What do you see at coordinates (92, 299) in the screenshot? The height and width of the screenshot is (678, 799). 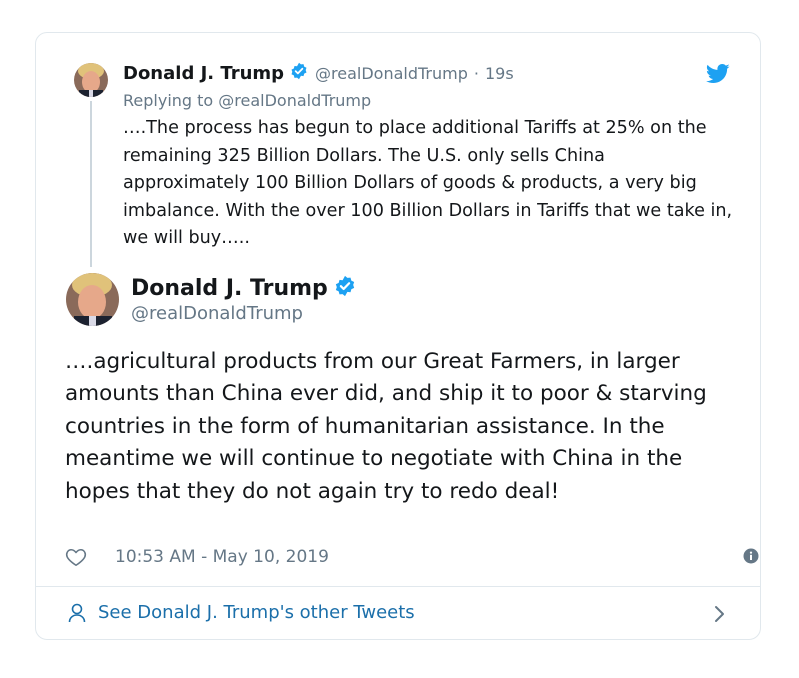 I see `main-avatar` at bounding box center [92, 299].